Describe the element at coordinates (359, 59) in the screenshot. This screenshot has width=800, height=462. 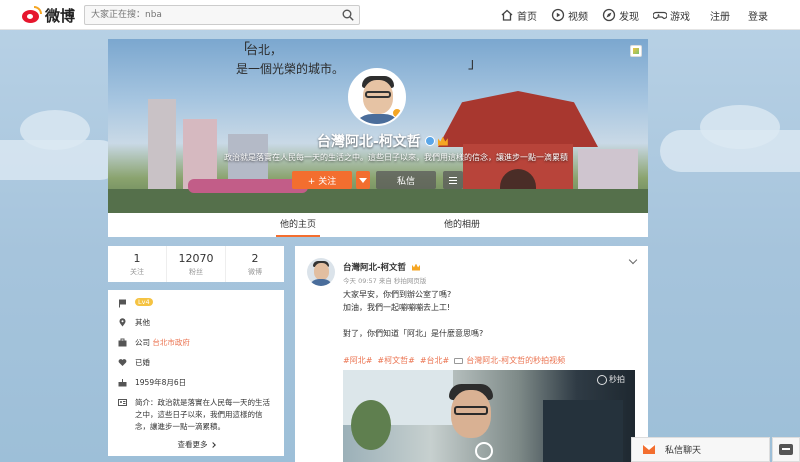
I see `cover-poem: 「 台北， 是一個光榮的城市。 」` at that location.